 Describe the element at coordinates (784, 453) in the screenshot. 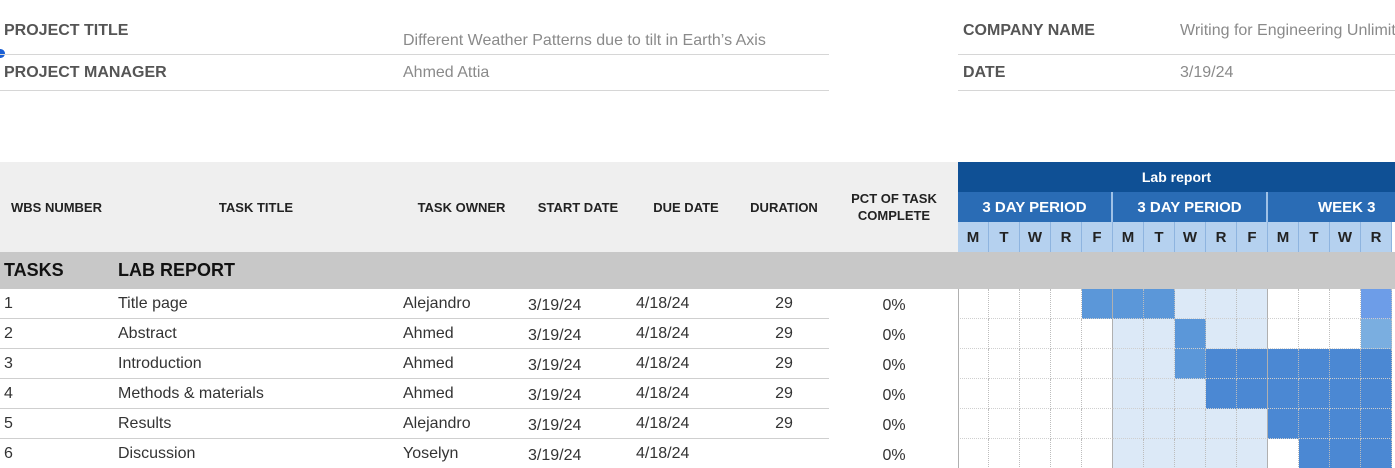

I see `duration-cell` at that location.